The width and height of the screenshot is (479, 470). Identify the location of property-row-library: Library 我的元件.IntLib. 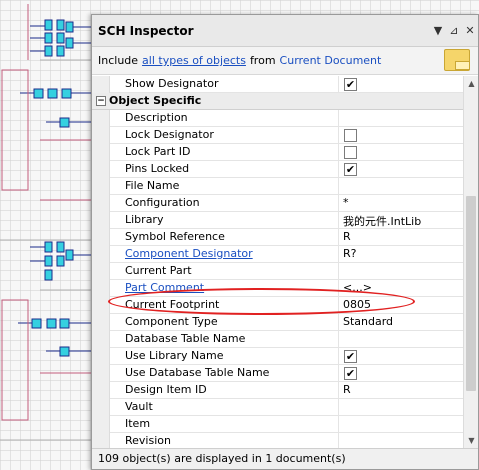
(277, 220).